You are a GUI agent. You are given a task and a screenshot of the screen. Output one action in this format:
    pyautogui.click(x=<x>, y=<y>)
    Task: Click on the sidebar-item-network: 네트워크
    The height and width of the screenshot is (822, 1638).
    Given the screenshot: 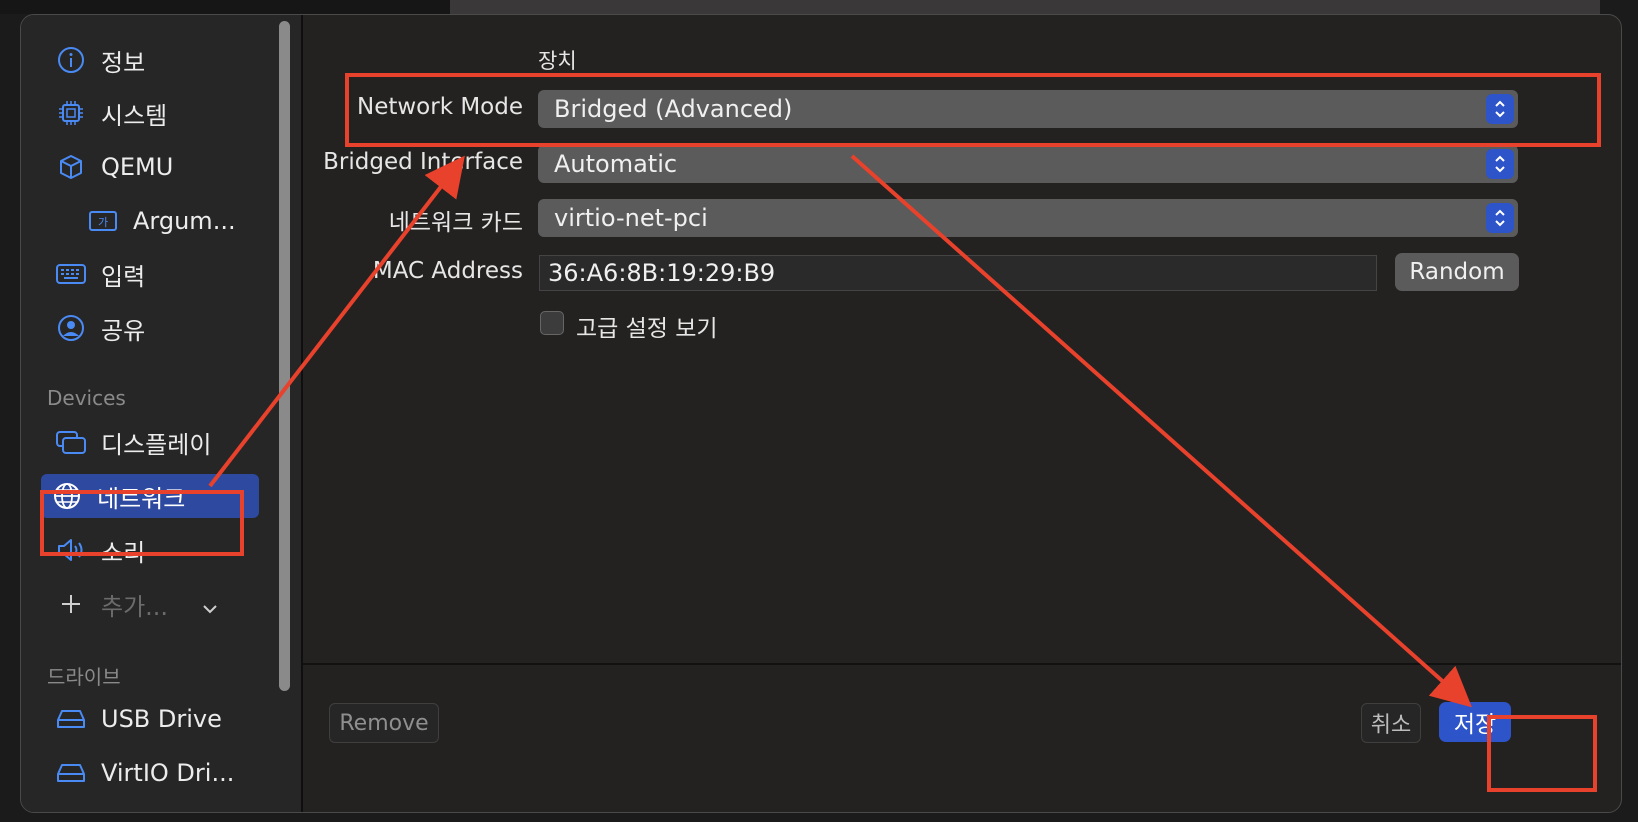 What is the action you would take?
    pyautogui.click(x=150, y=496)
    